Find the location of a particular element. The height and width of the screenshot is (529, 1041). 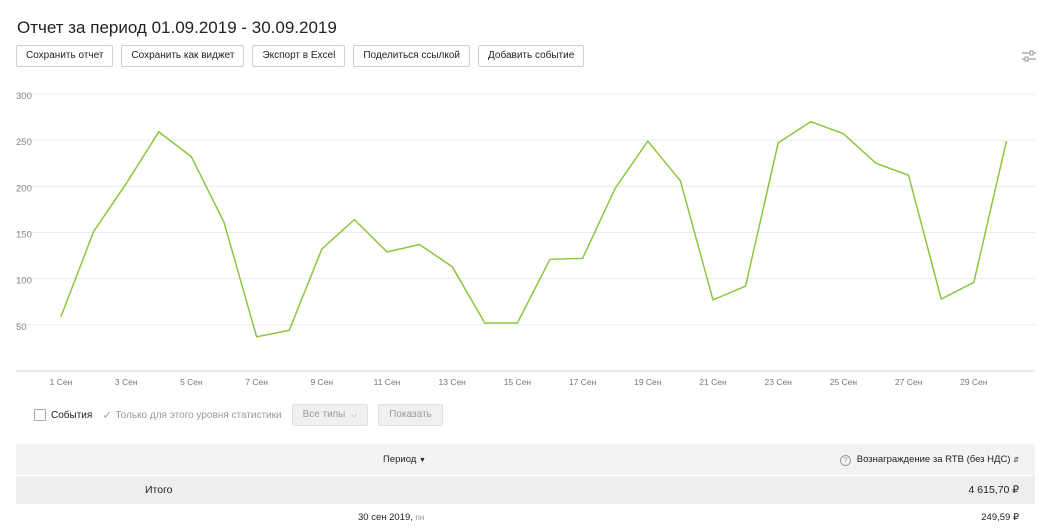

export-excel-button: Экспорт в Excel is located at coordinates (299, 56).